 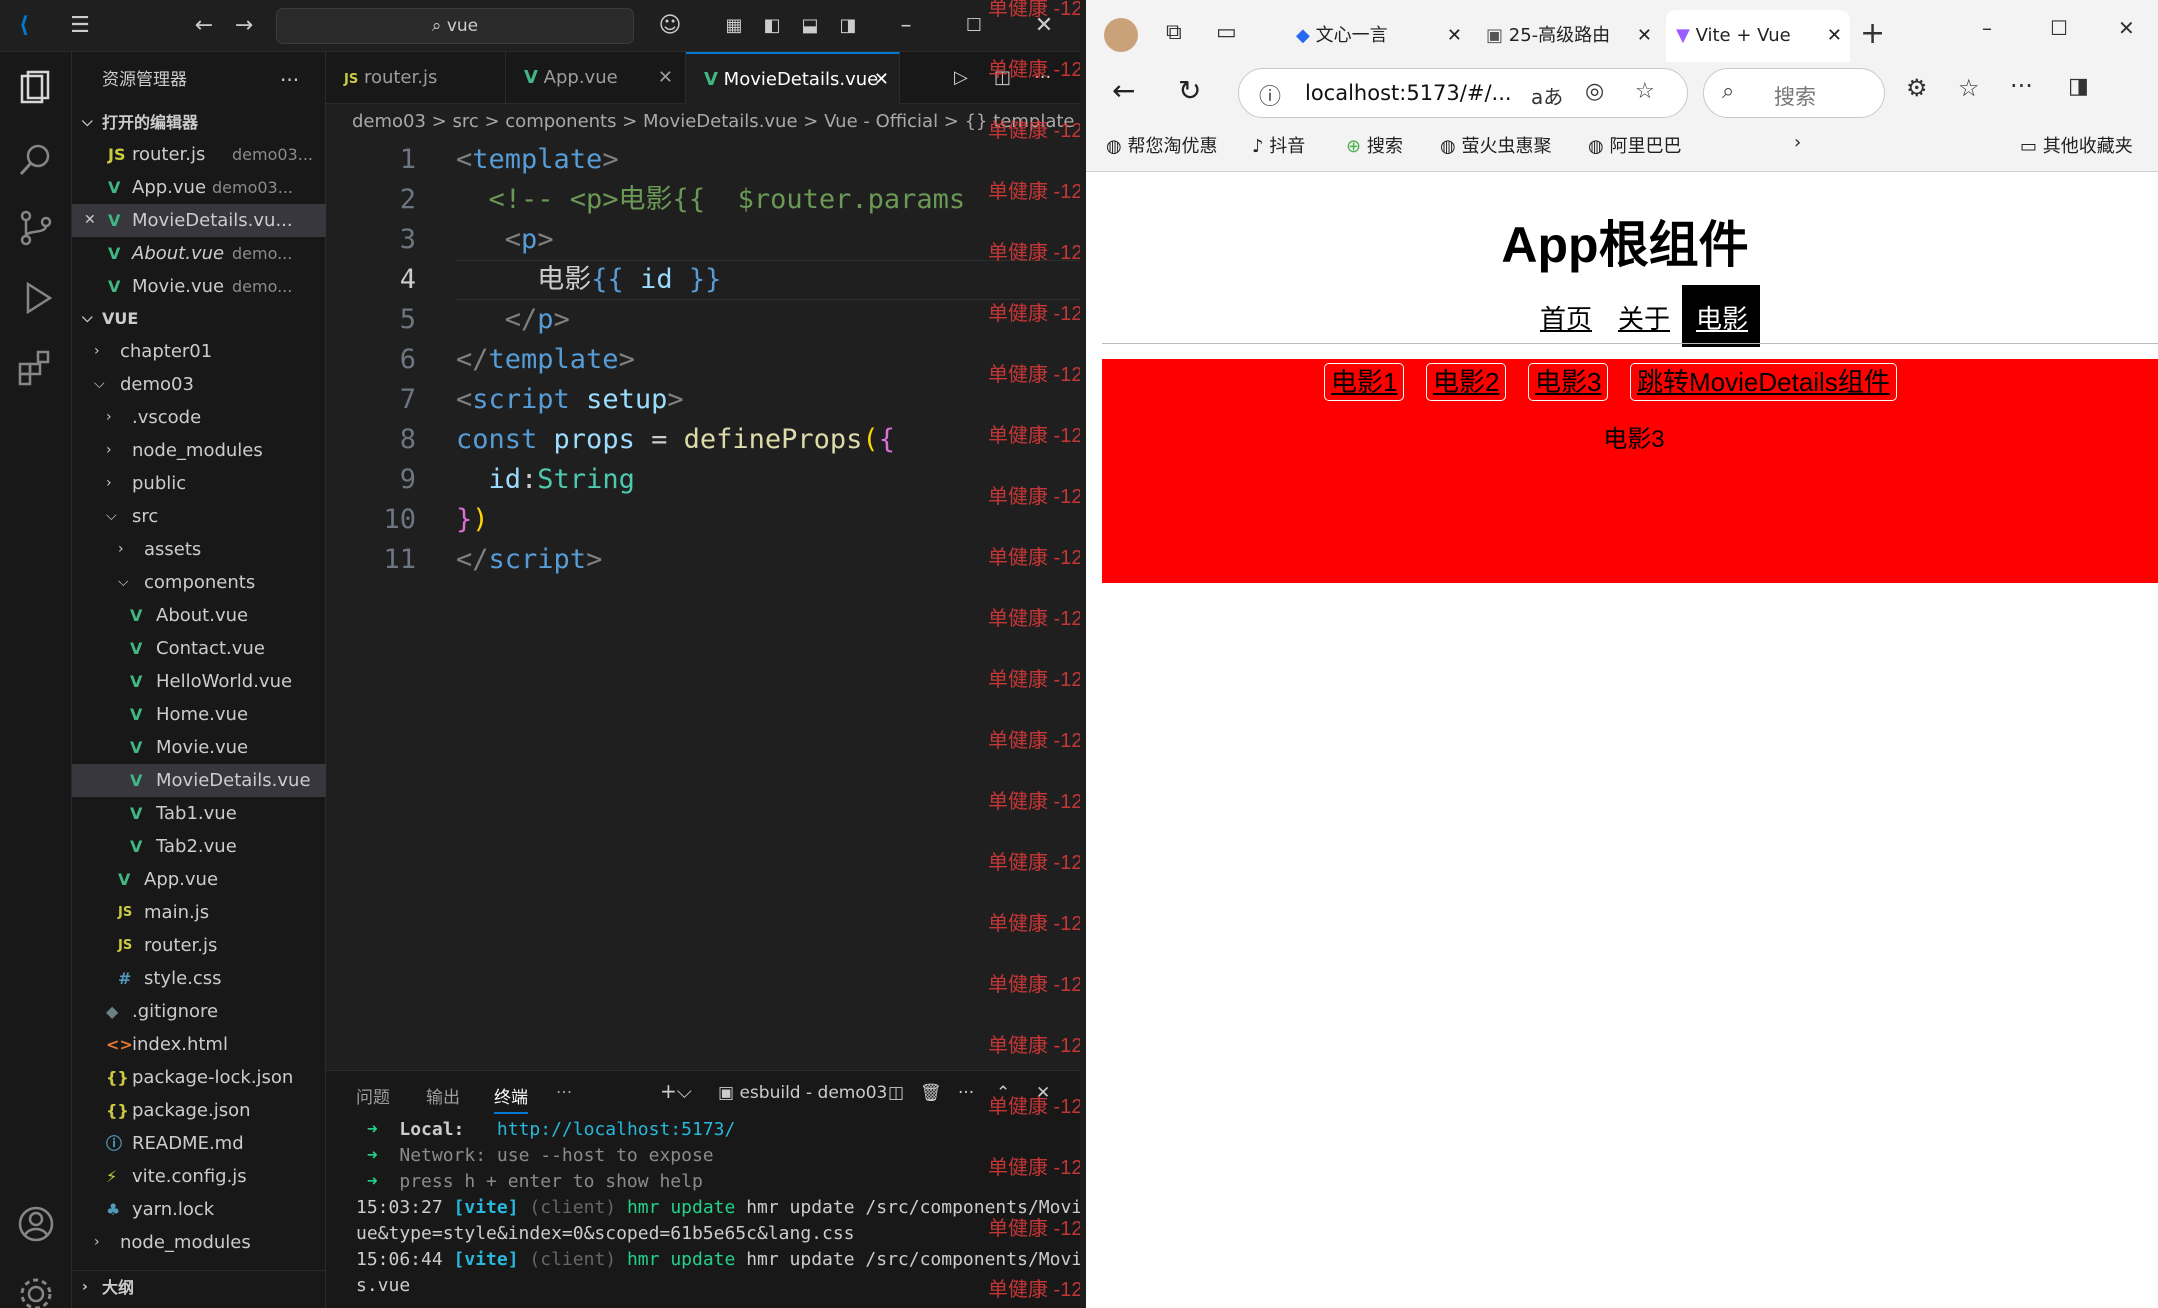 I want to click on tree-item: JS router.js, so click(x=199, y=945).